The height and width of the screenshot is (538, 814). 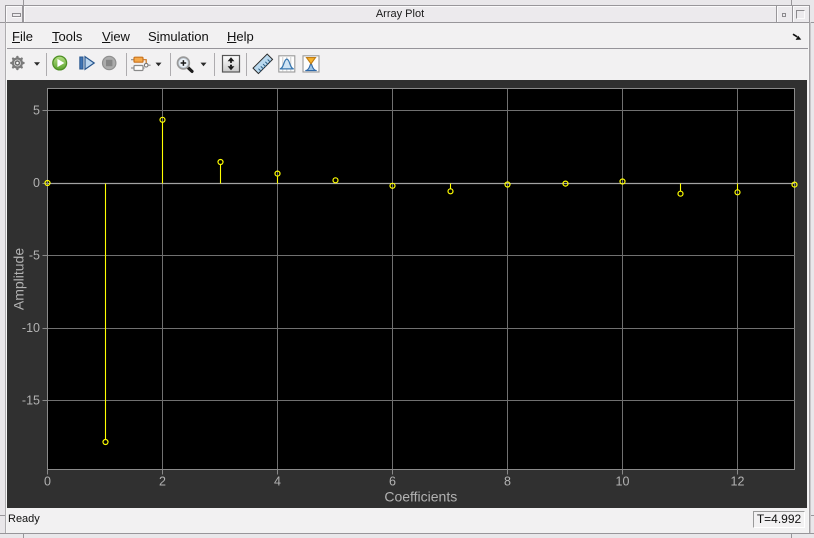 I want to click on svg-text: -15, so click(x=31, y=401).